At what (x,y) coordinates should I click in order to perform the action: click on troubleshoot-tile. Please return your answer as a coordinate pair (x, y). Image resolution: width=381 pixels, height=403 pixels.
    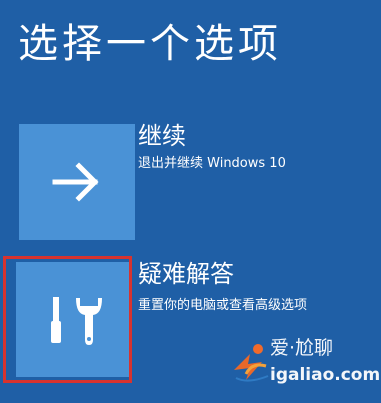
    Looking at the image, I should click on (73, 319).